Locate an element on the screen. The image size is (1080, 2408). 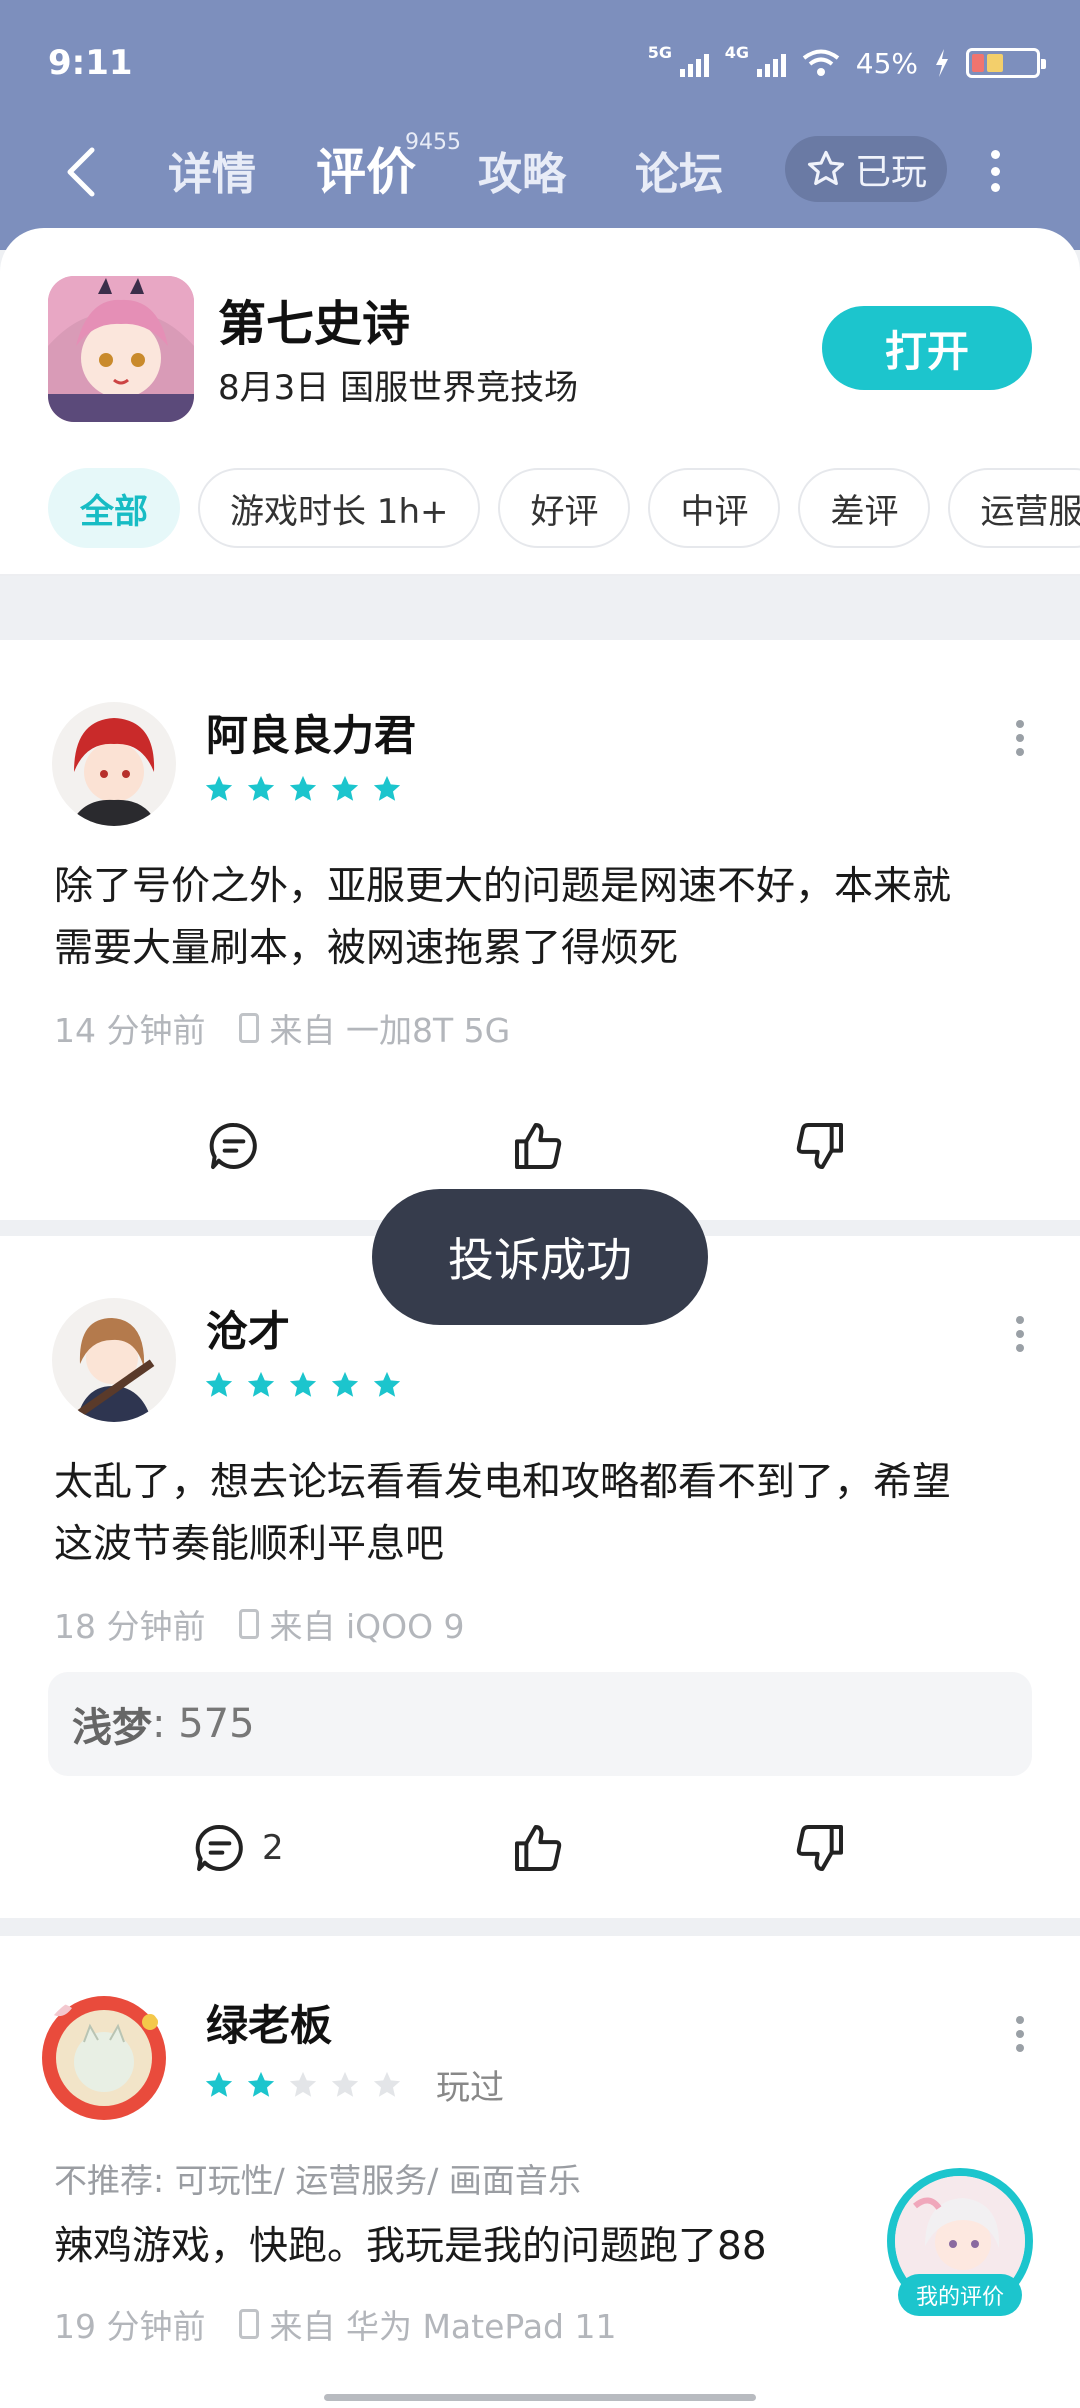
review-time: 14 分钟前 is located at coordinates (130, 1030).